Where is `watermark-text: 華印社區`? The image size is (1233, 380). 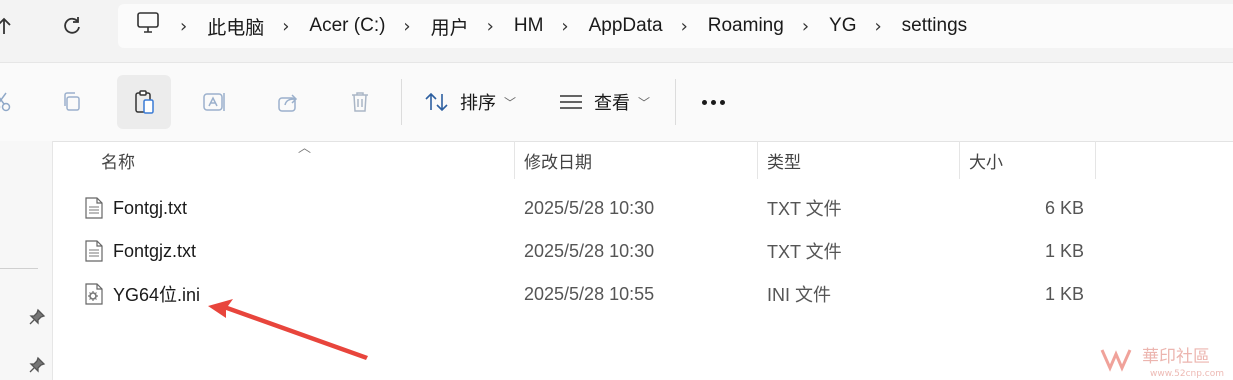 watermark-text: 華印社區 is located at coordinates (1176, 357).